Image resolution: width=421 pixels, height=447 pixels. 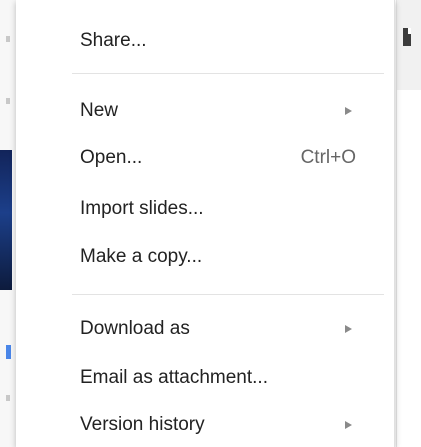 What do you see at coordinates (135, 328) in the screenshot?
I see `menu-item-label: Download as` at bounding box center [135, 328].